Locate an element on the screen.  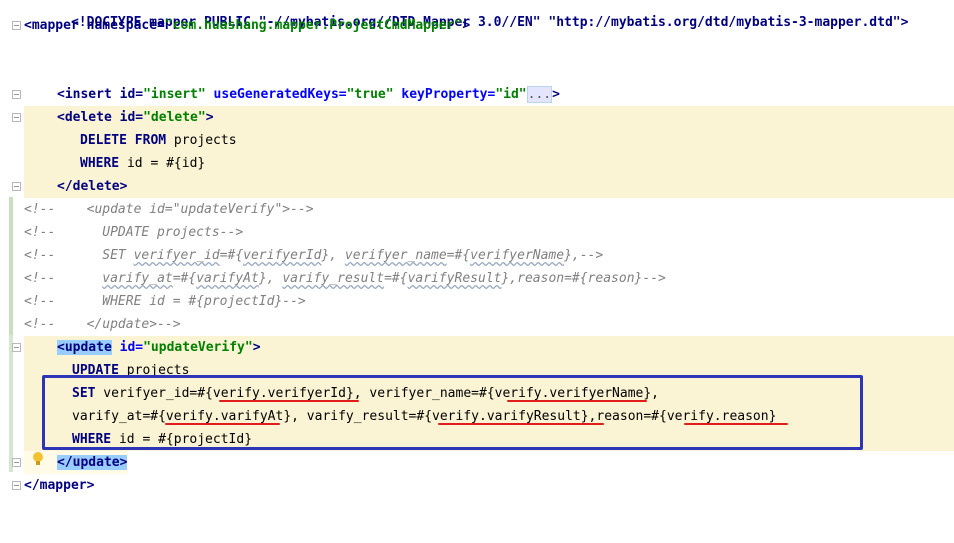
code-line: </mapper> is located at coordinates (477, 485).